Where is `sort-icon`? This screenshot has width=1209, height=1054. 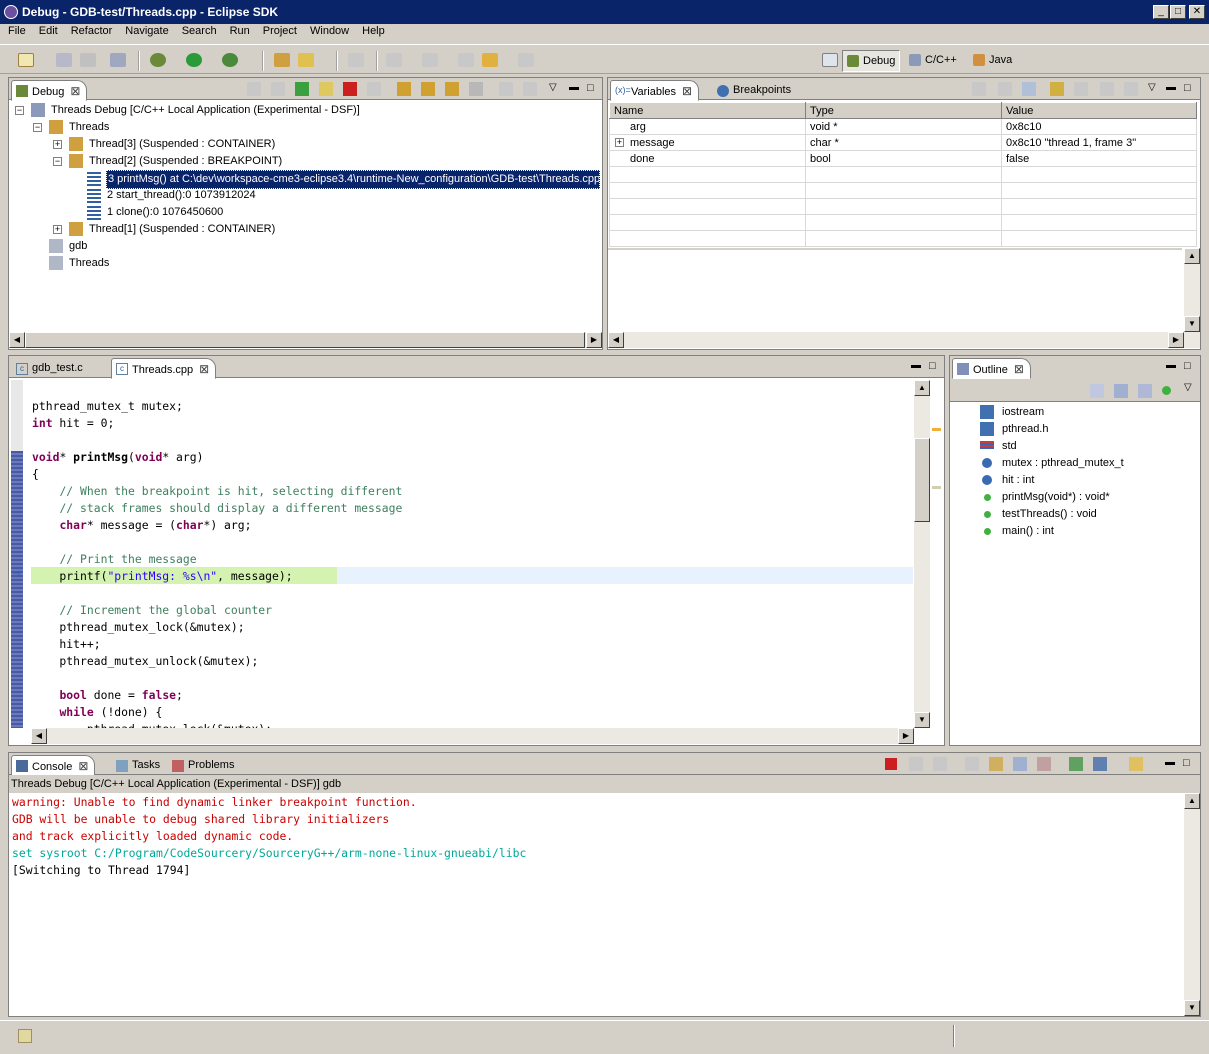
sort-icon is located at coordinates (1097, 391).